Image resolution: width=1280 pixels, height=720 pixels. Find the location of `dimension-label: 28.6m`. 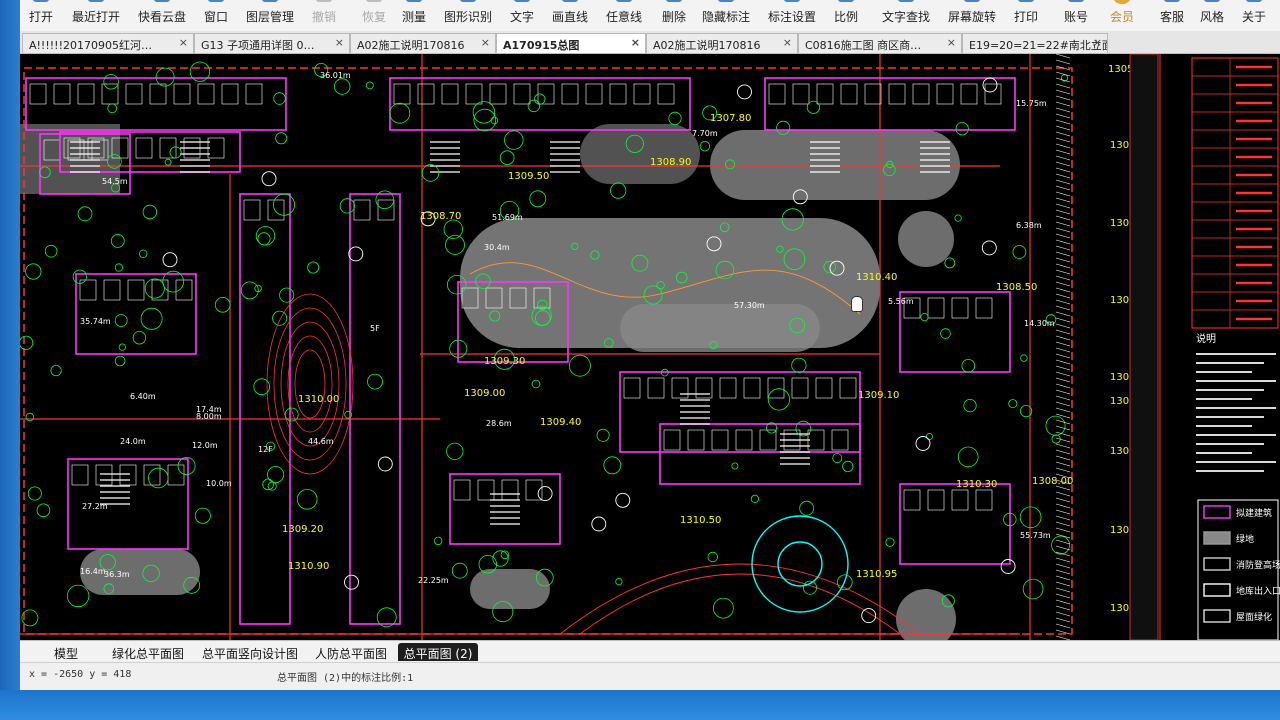

dimension-label: 28.6m is located at coordinates (499, 423).